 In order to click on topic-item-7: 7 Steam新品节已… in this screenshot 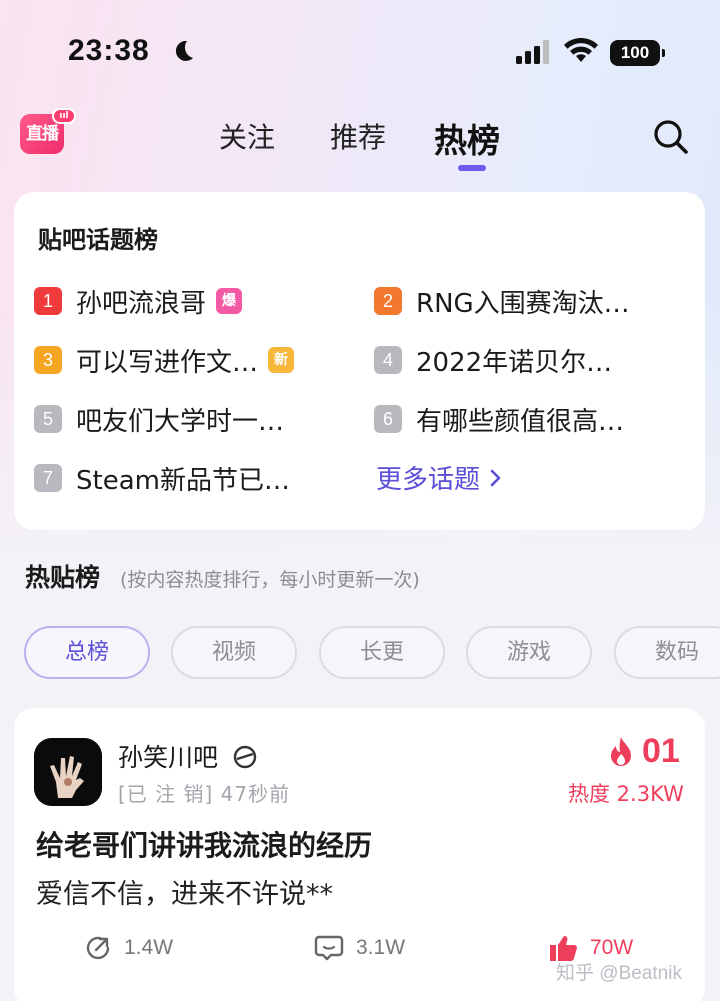, I will do `click(162, 478)`.